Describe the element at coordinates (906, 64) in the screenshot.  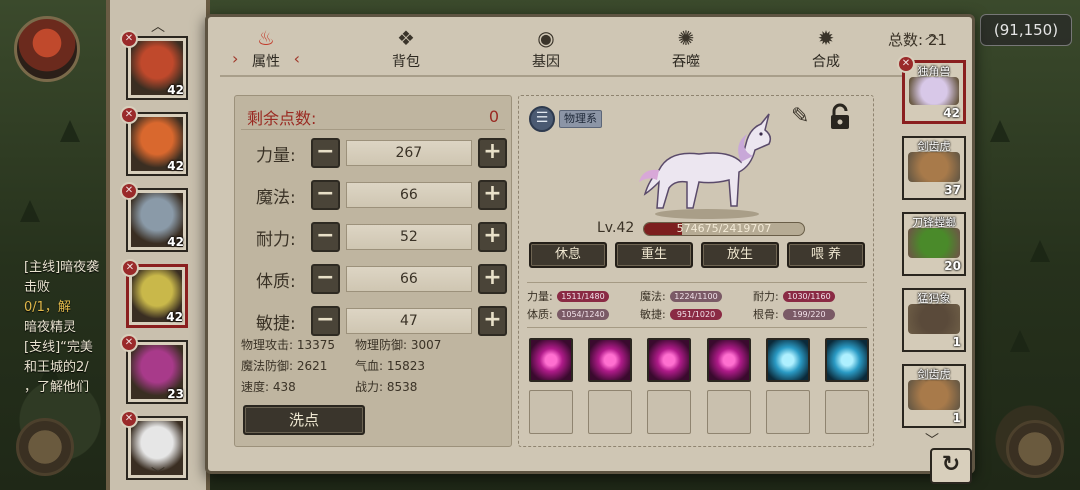
I see `remove-pet-icon: ✕` at that location.